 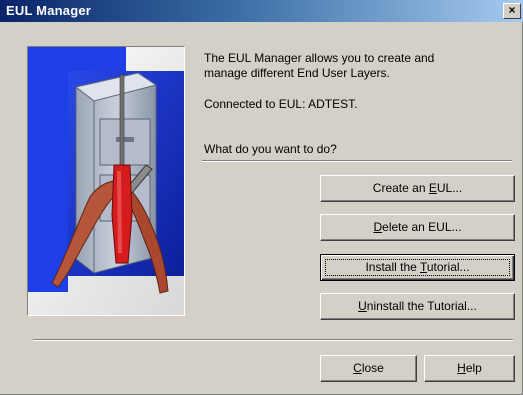 What do you see at coordinates (357, 161) in the screenshot?
I see `header-separator` at bounding box center [357, 161].